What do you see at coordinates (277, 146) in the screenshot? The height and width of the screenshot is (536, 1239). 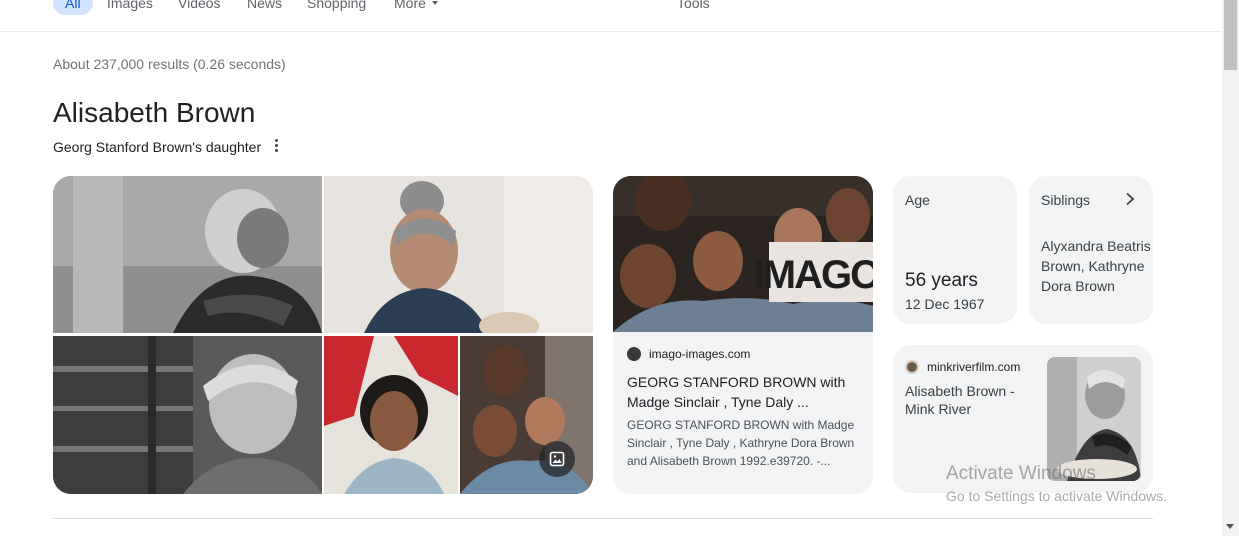 I see `more-vert-icon` at bounding box center [277, 146].